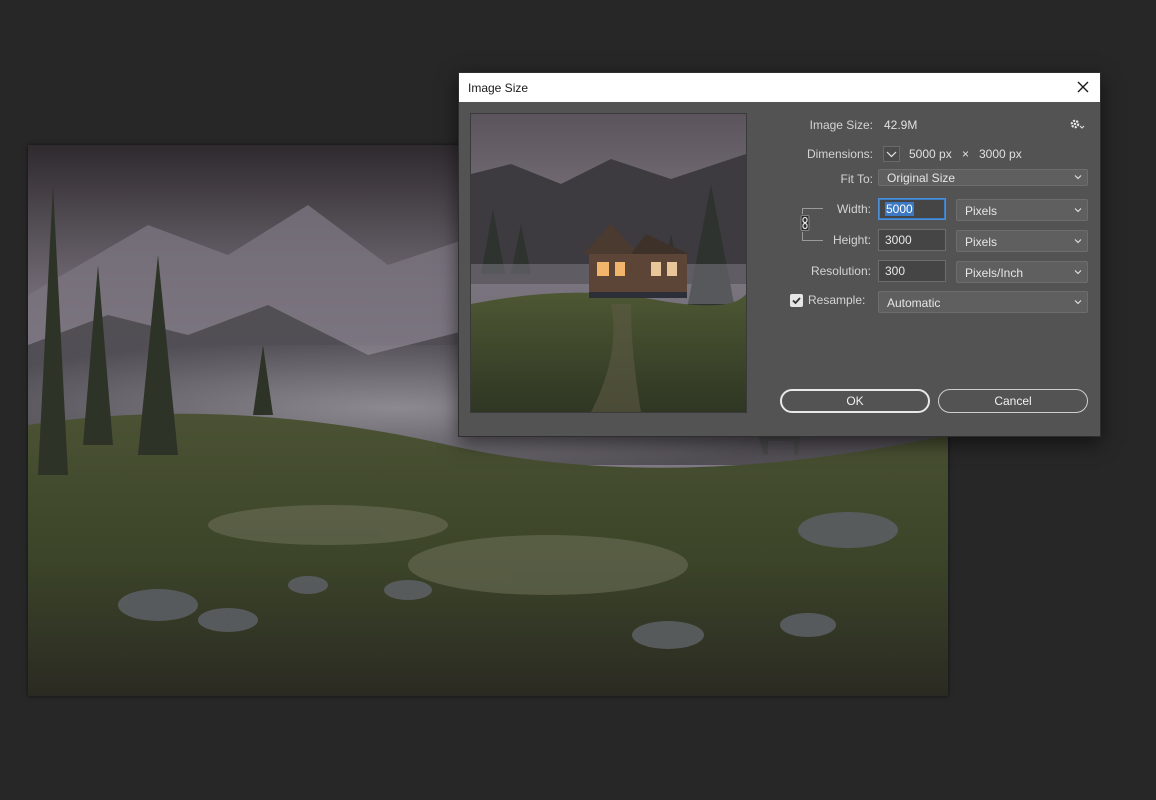 Image resolution: width=1156 pixels, height=800 pixels. I want to click on resolution-unit-select: Pixels/Inch, so click(1022, 272).